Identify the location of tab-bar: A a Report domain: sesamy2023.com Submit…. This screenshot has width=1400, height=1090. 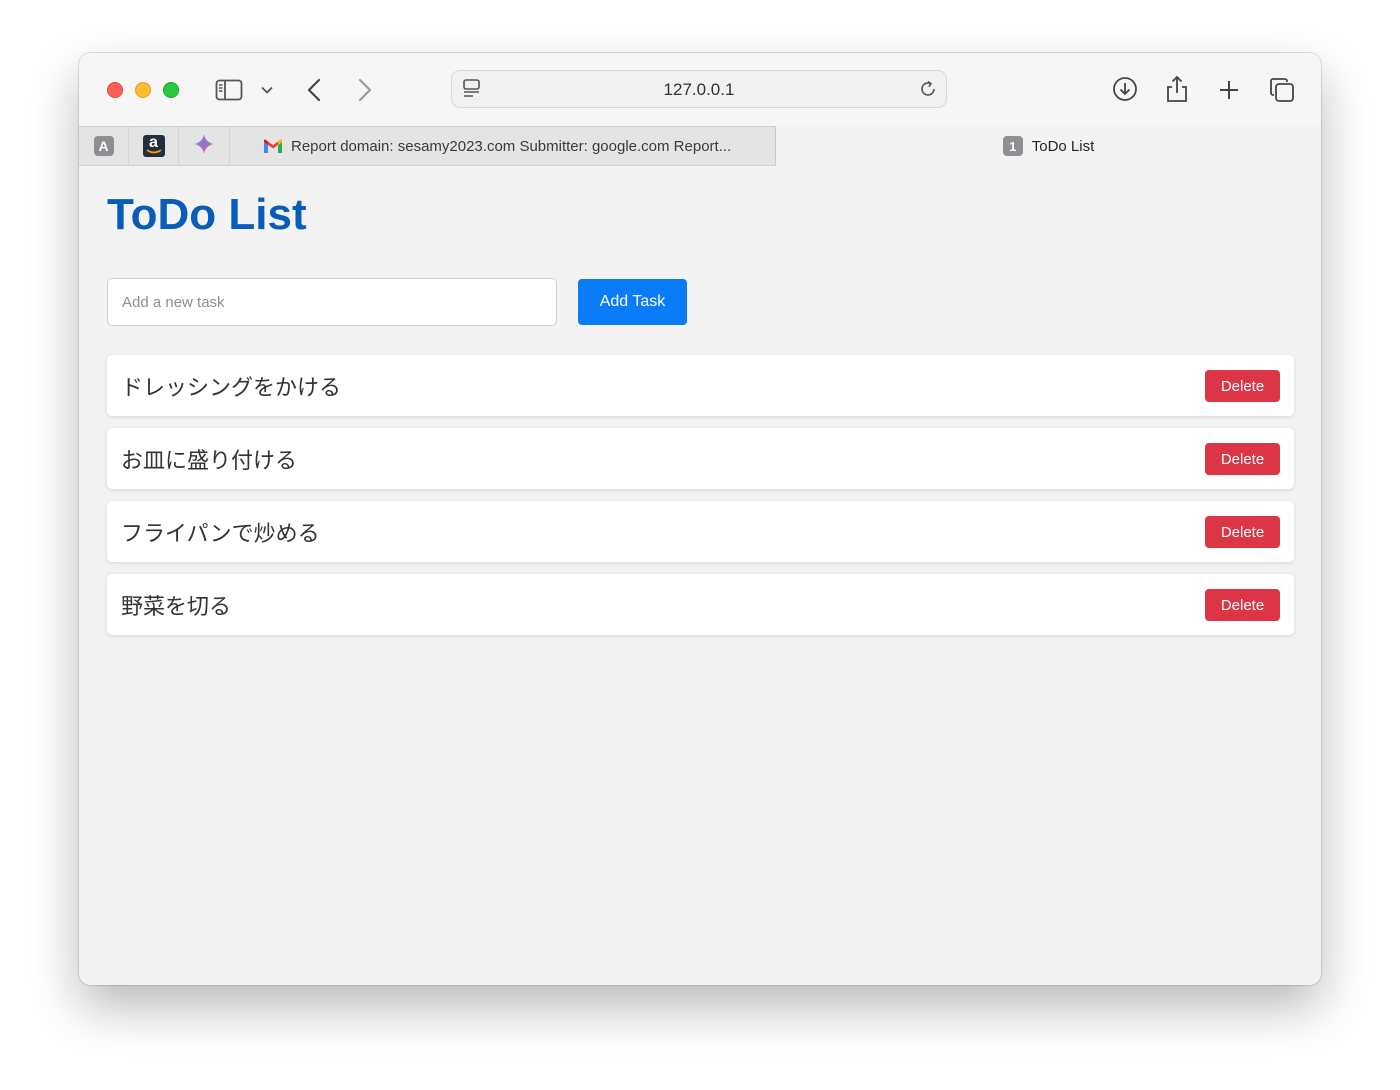
(700, 146).